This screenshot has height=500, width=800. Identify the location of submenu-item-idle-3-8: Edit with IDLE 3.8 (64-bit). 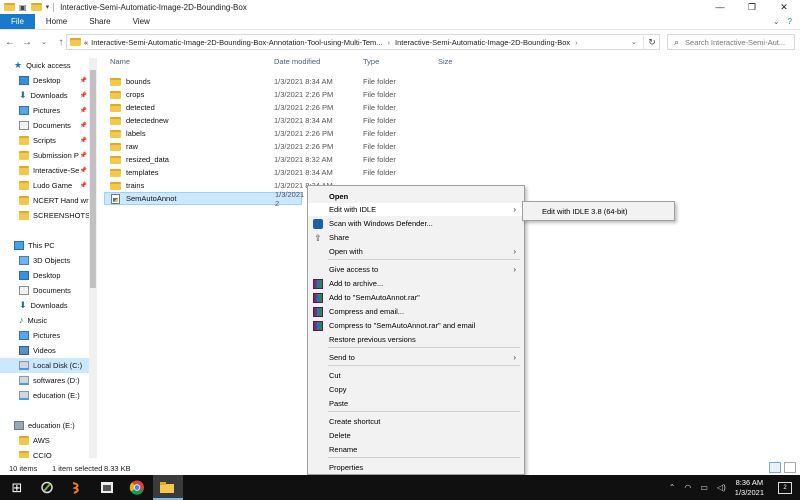
(584, 211).